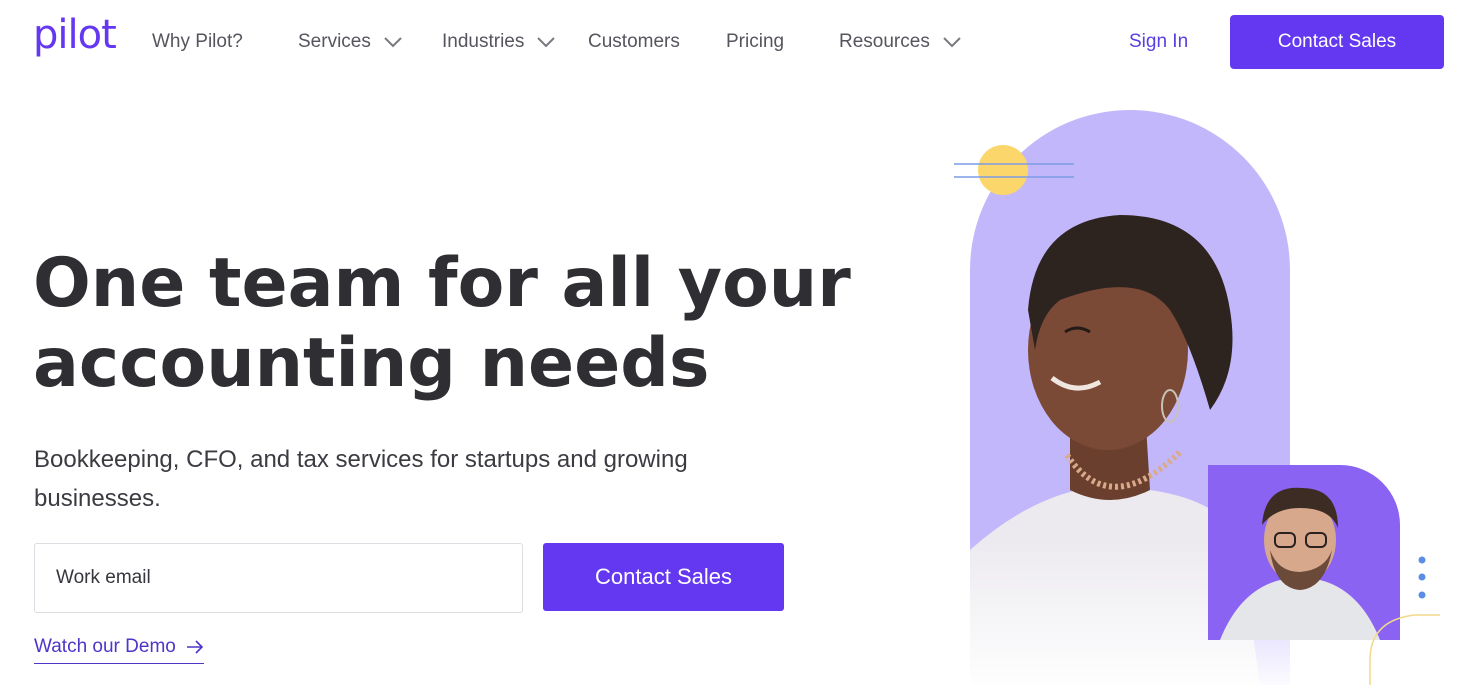 Image resolution: width=1462 pixels, height=685 pixels. Describe the element at coordinates (371, 363) in the screenshot. I see `hero-headline-line2: accounting needs` at that location.